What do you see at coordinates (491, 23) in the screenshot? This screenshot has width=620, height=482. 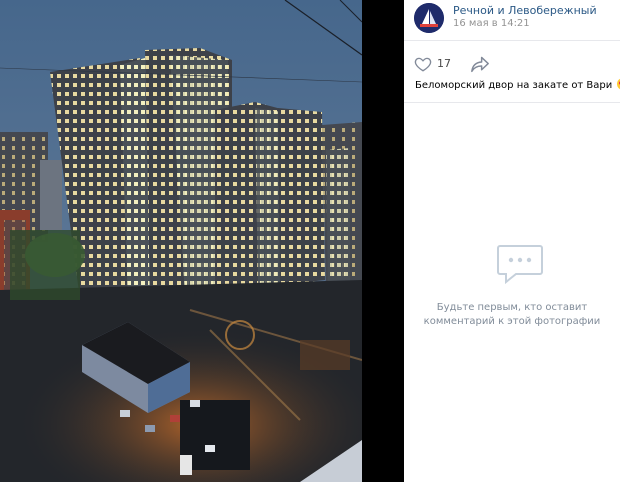 I see `post-date: 16 мая в 14:21` at bounding box center [491, 23].